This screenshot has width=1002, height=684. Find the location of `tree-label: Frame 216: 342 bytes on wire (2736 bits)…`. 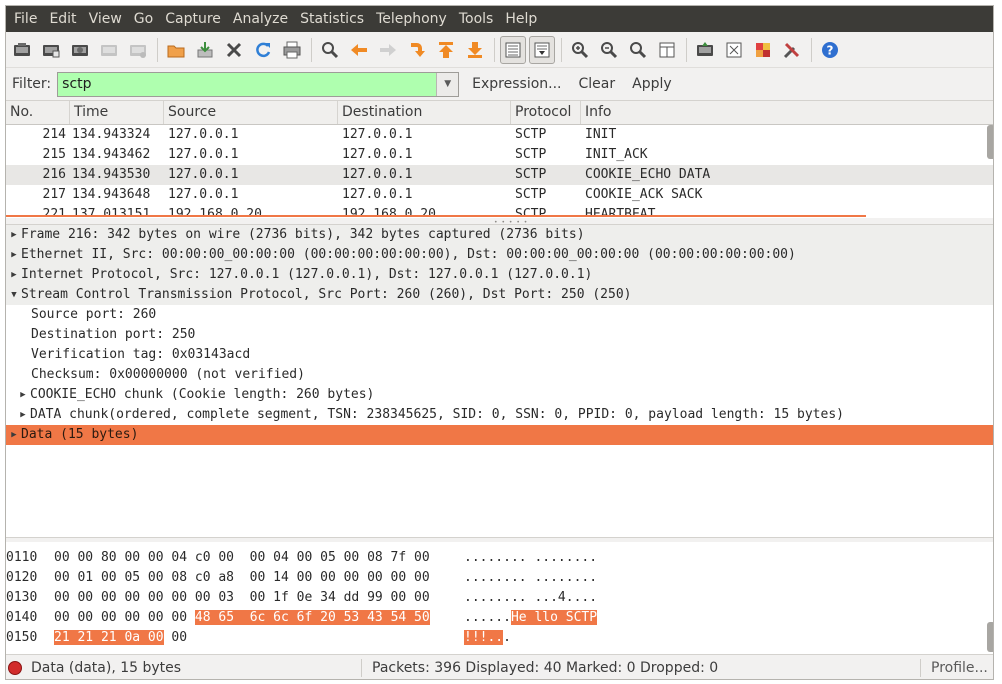

tree-label: Frame 216: 342 bytes on wire (2736 bits)… is located at coordinates (303, 234).